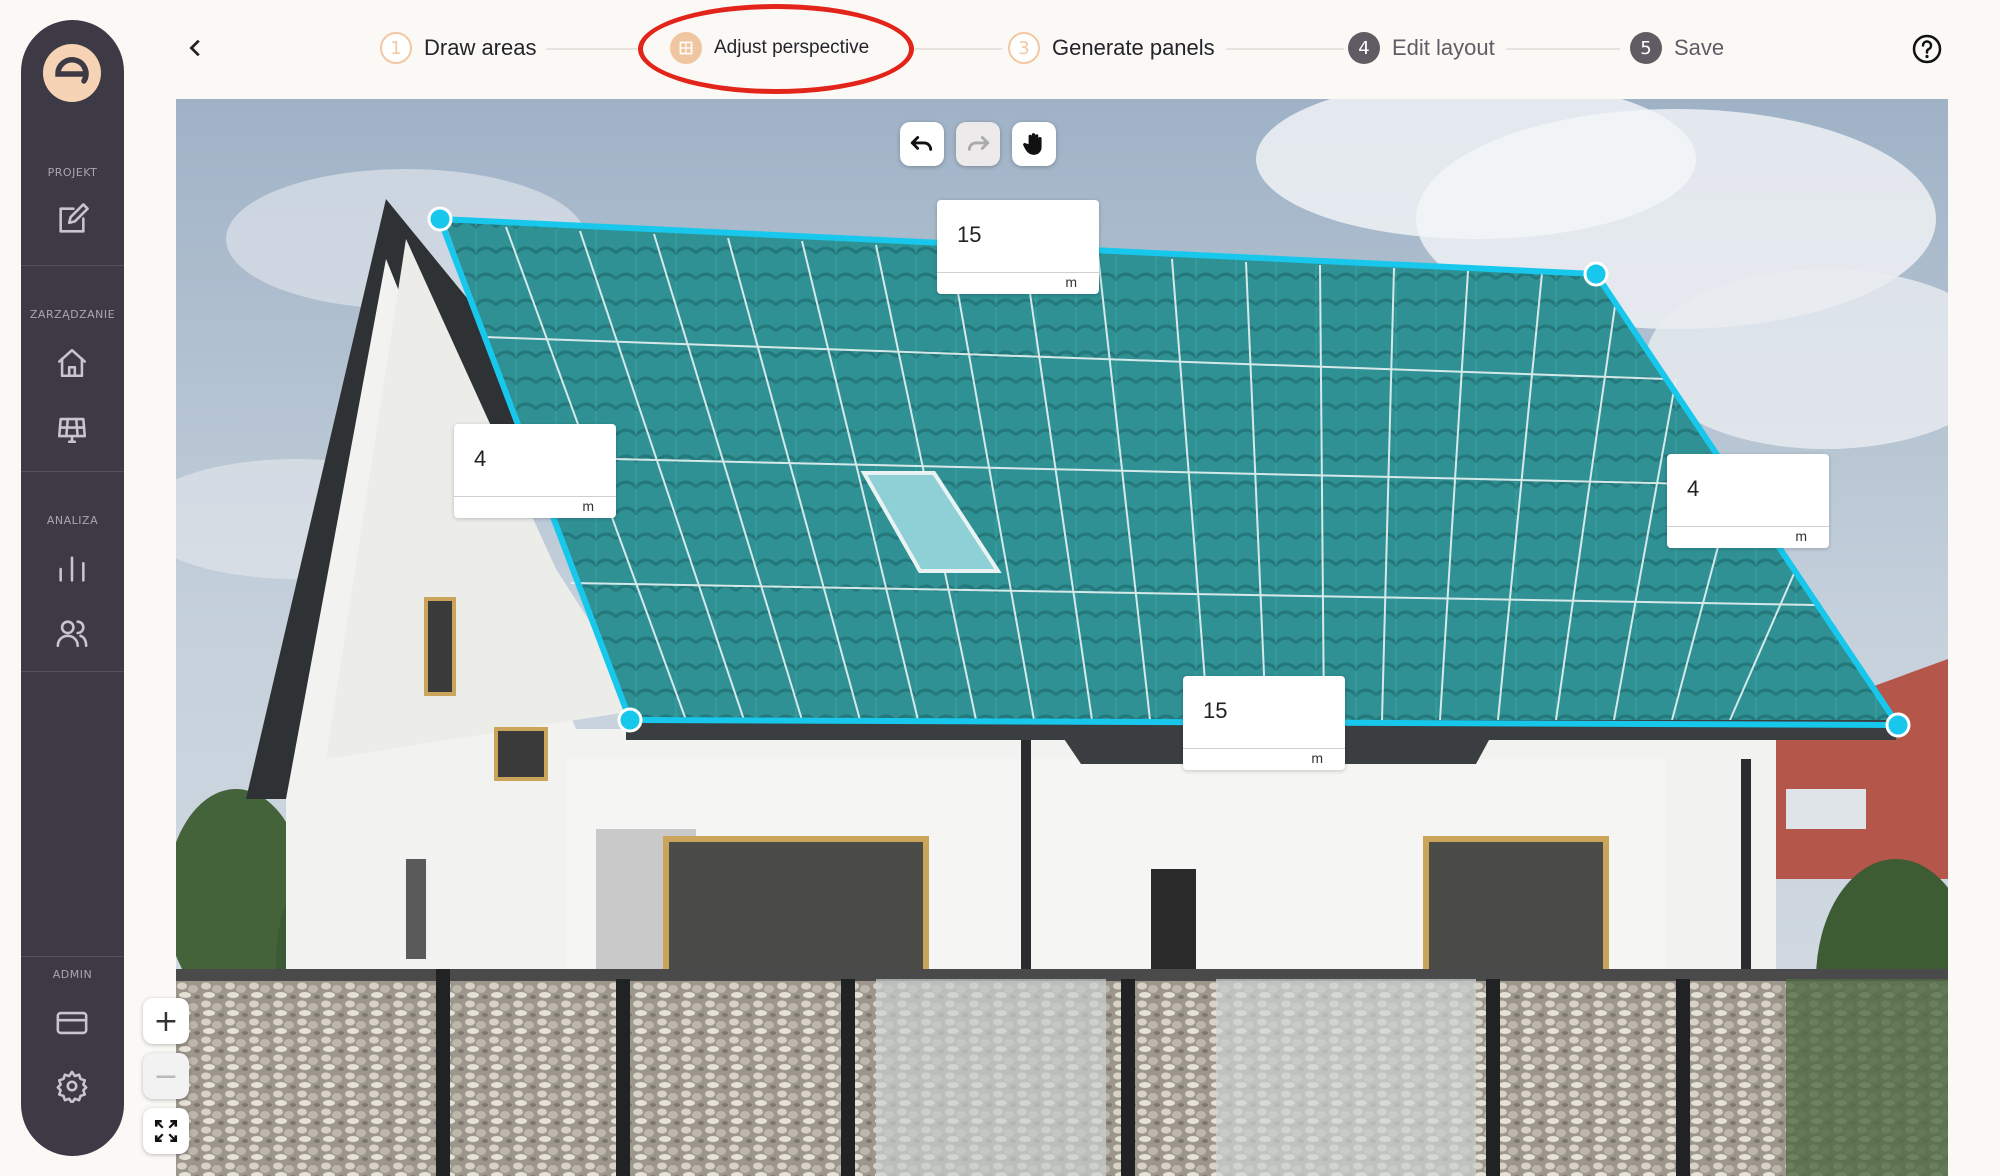 Image resolution: width=2000 pixels, height=1176 pixels. Describe the element at coordinates (1018, 247) in the screenshot. I see `dimension-input-top: 15 m` at that location.